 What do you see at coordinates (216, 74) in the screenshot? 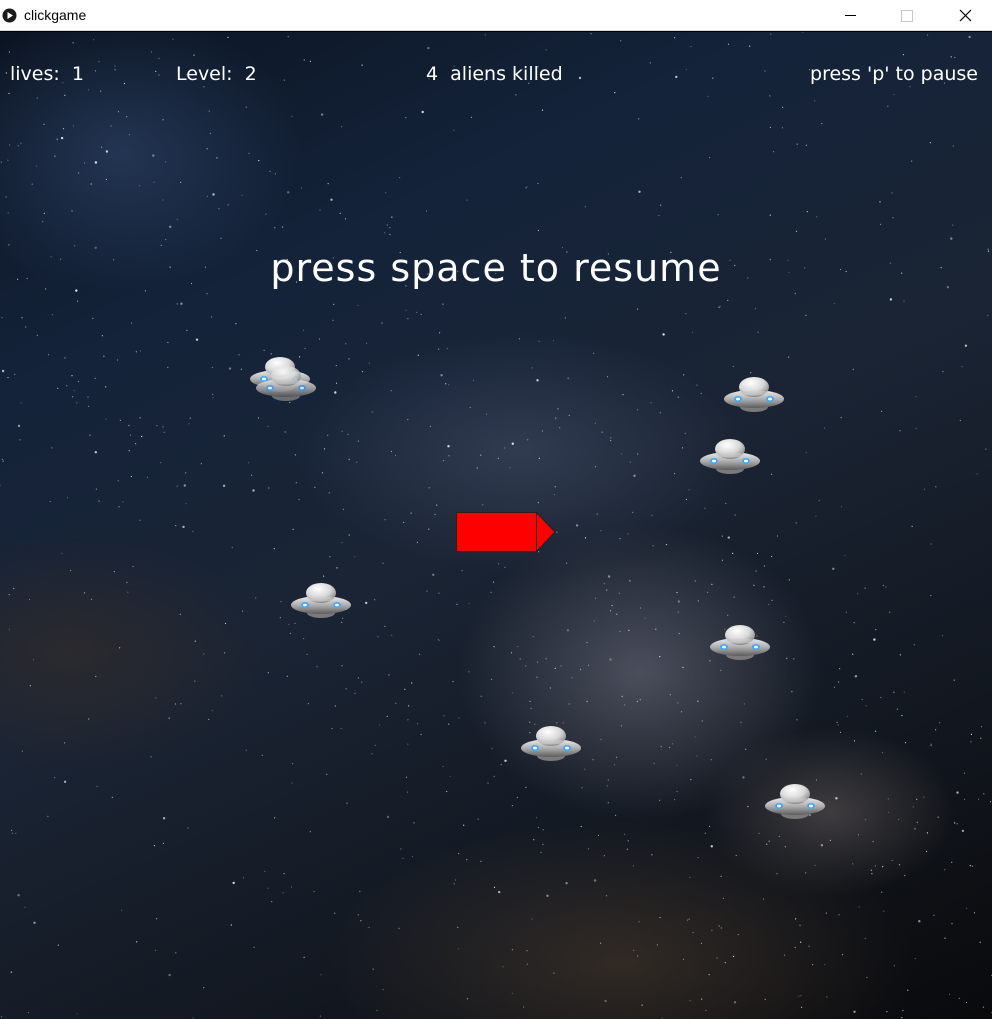
I see `level-indicator: Level: 2` at bounding box center [216, 74].